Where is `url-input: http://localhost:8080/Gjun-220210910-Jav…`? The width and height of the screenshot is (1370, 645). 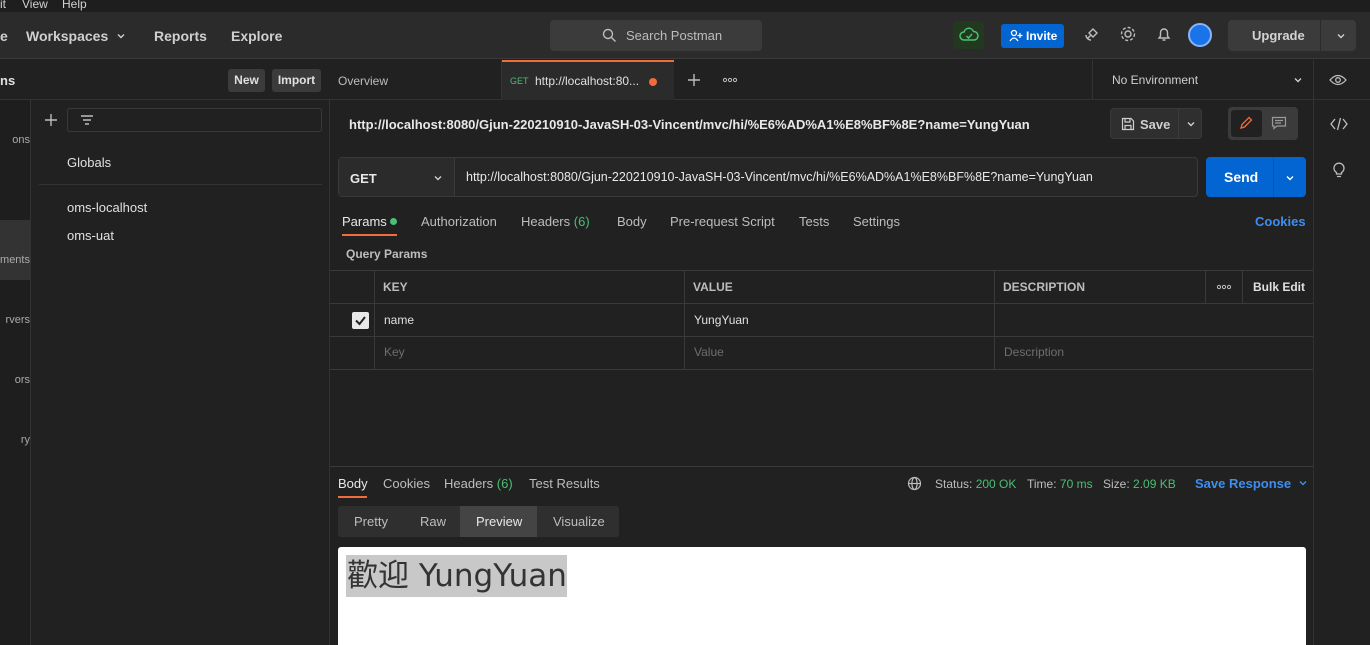
url-input: http://localhost:8080/Gjun-220210910-Jav… is located at coordinates (779, 177).